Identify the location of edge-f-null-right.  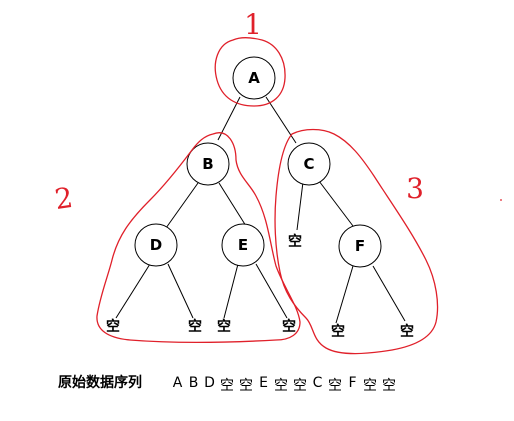
(389, 293).